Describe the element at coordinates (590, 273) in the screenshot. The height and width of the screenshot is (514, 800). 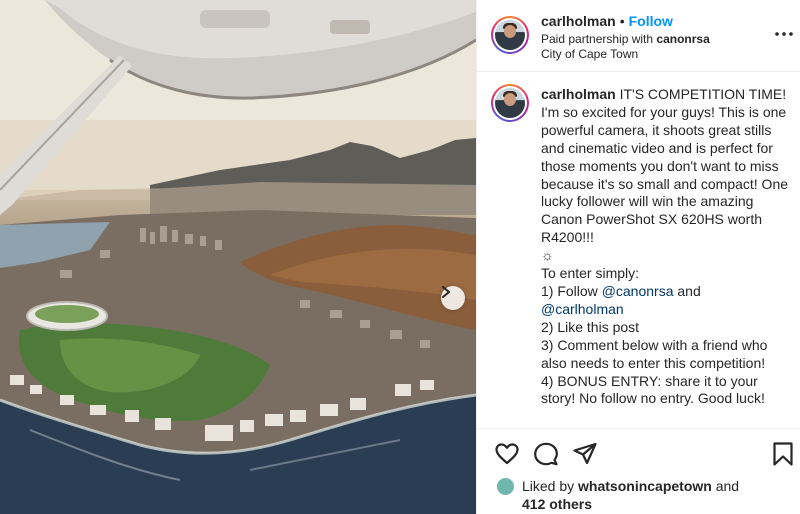
I see `caption-enter-line: To enter simply:` at that location.